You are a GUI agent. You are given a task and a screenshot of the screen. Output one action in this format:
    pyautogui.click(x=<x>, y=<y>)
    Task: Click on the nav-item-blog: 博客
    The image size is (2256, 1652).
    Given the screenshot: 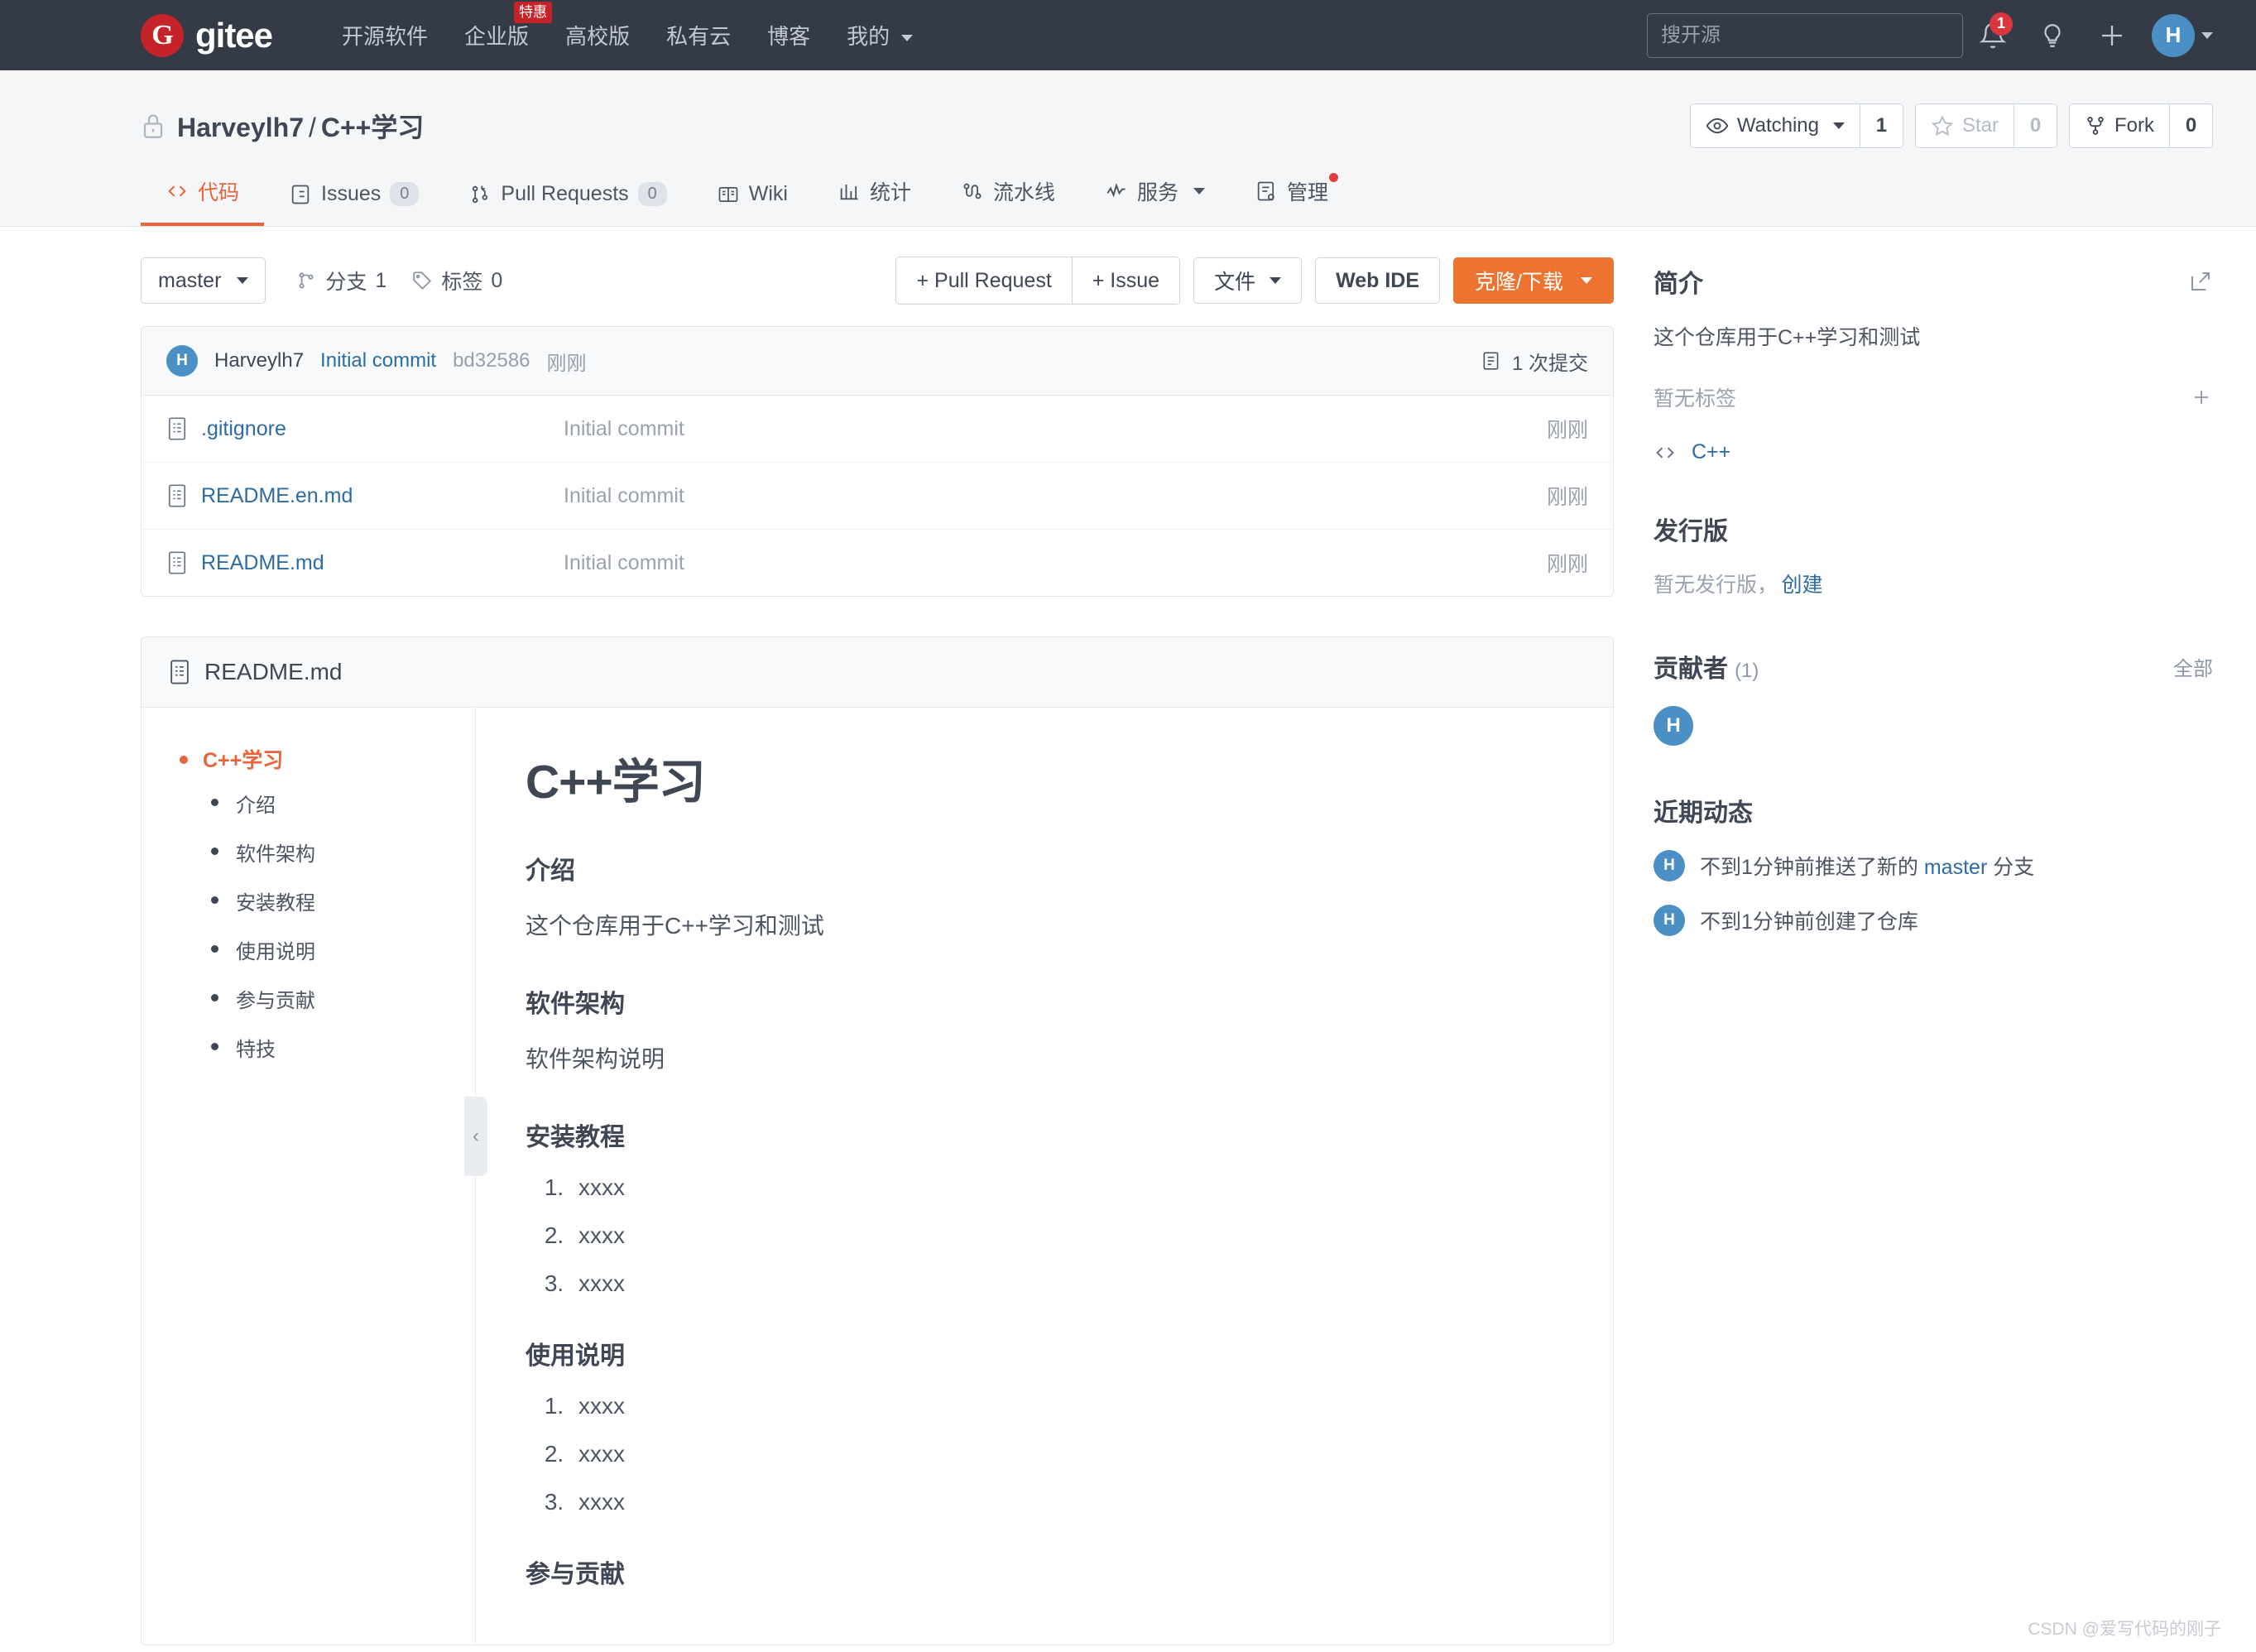 What is the action you would take?
    pyautogui.click(x=788, y=35)
    